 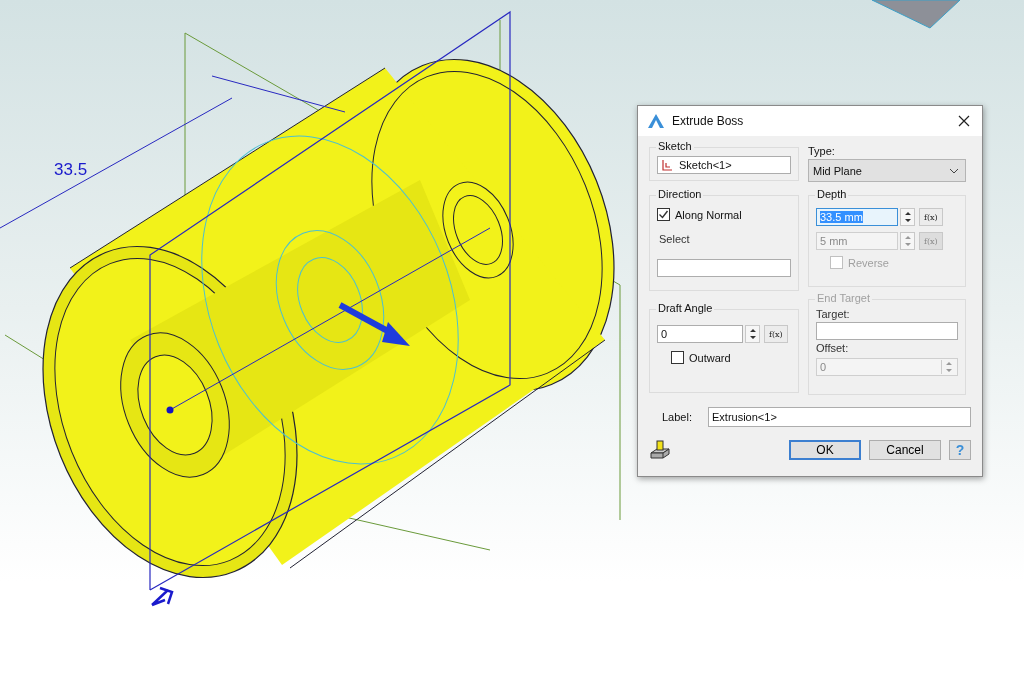 What do you see at coordinates (822, 150) in the screenshot?
I see `type-label: Type:` at bounding box center [822, 150].